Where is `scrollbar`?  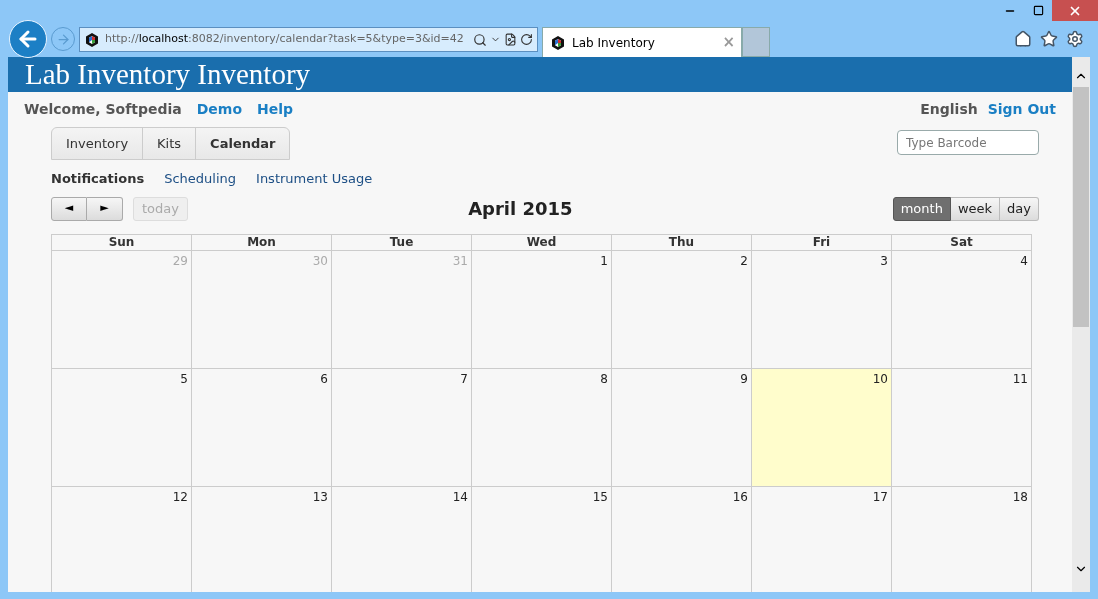 scrollbar is located at coordinates (1081, 324).